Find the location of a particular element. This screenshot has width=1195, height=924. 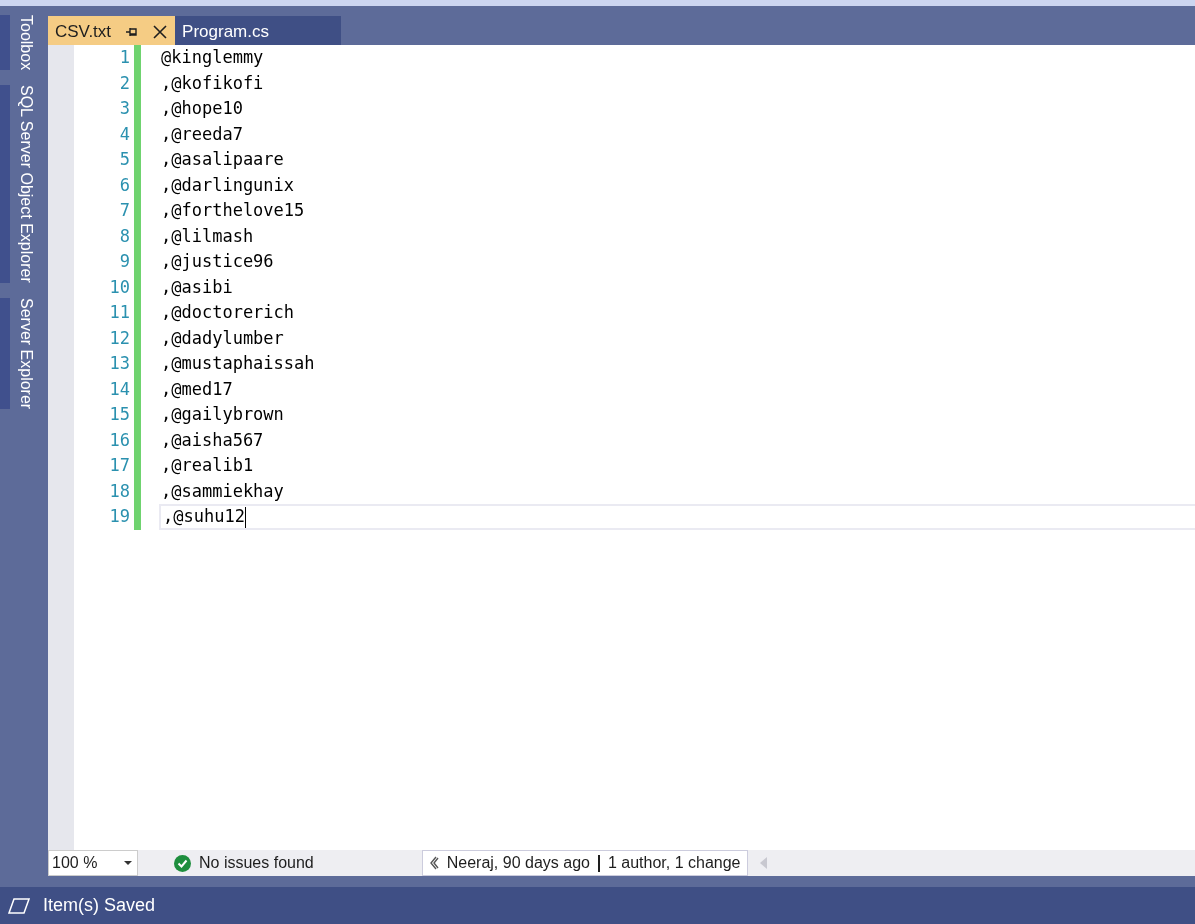

line-number: 4 is located at coordinates (124, 134).